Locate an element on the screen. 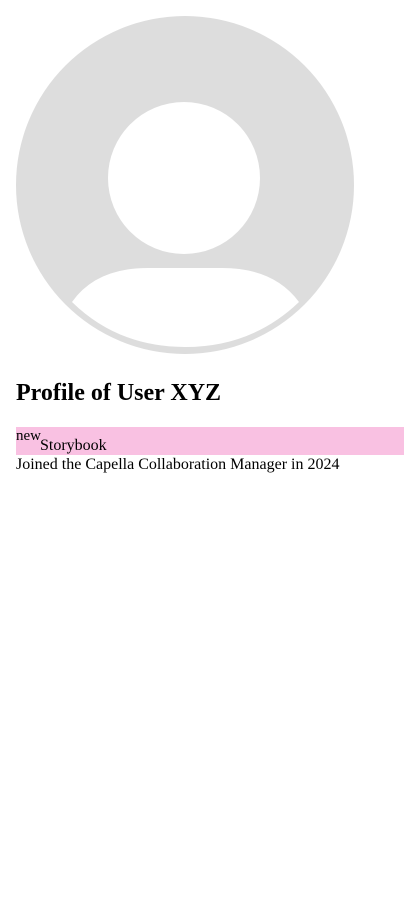 The width and height of the screenshot is (420, 920). avatar-head is located at coordinates (184, 178).